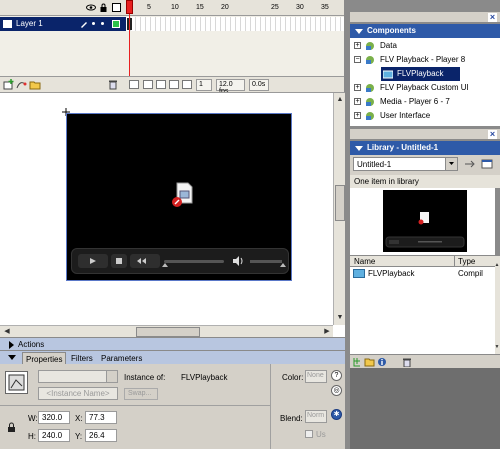 Image resolution: width=500 pixels, height=449 pixels. What do you see at coordinates (487, 164) in the screenshot?
I see `new-library-panel-icon` at bounding box center [487, 164].